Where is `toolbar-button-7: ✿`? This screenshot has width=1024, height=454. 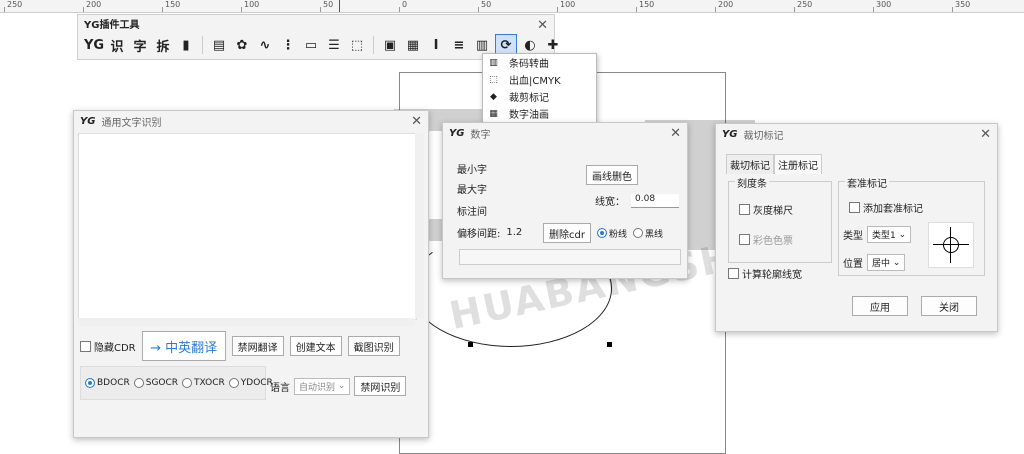
toolbar-button-7: ✿ is located at coordinates (242, 45).